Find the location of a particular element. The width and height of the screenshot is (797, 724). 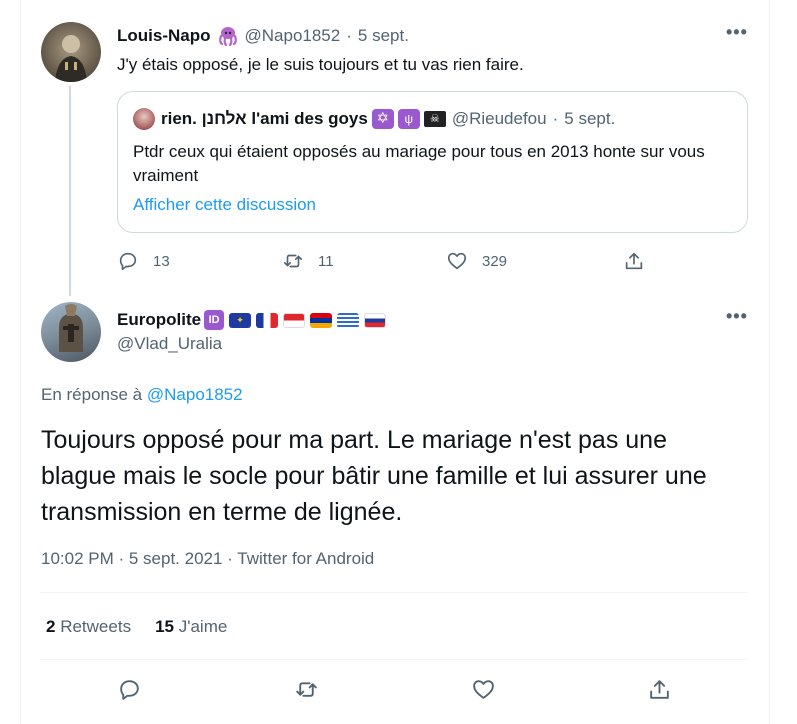

tweet2-stats: 2 Retweets 15 J'aime is located at coordinates (136, 627).